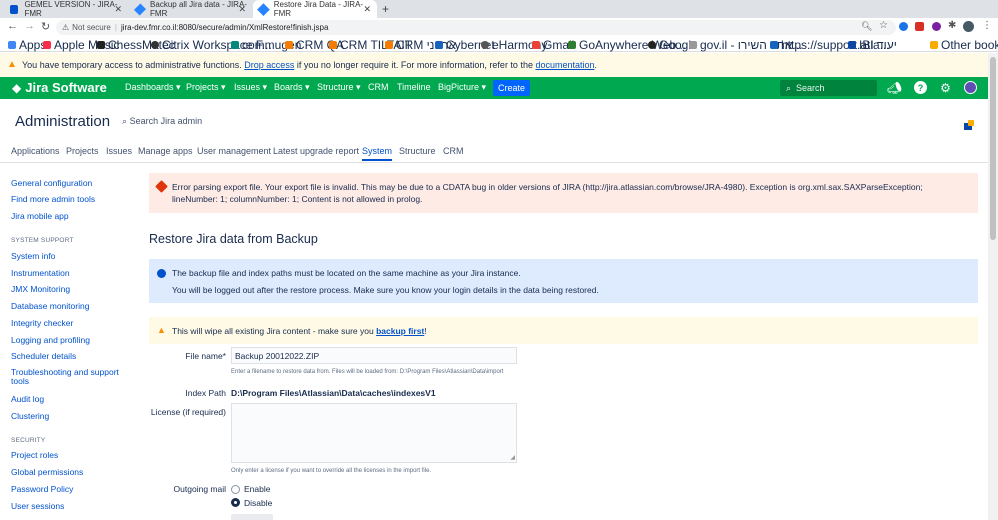 This screenshot has width=998, height=520. What do you see at coordinates (82, 151) in the screenshot?
I see `tab-projects: Projects` at bounding box center [82, 151].